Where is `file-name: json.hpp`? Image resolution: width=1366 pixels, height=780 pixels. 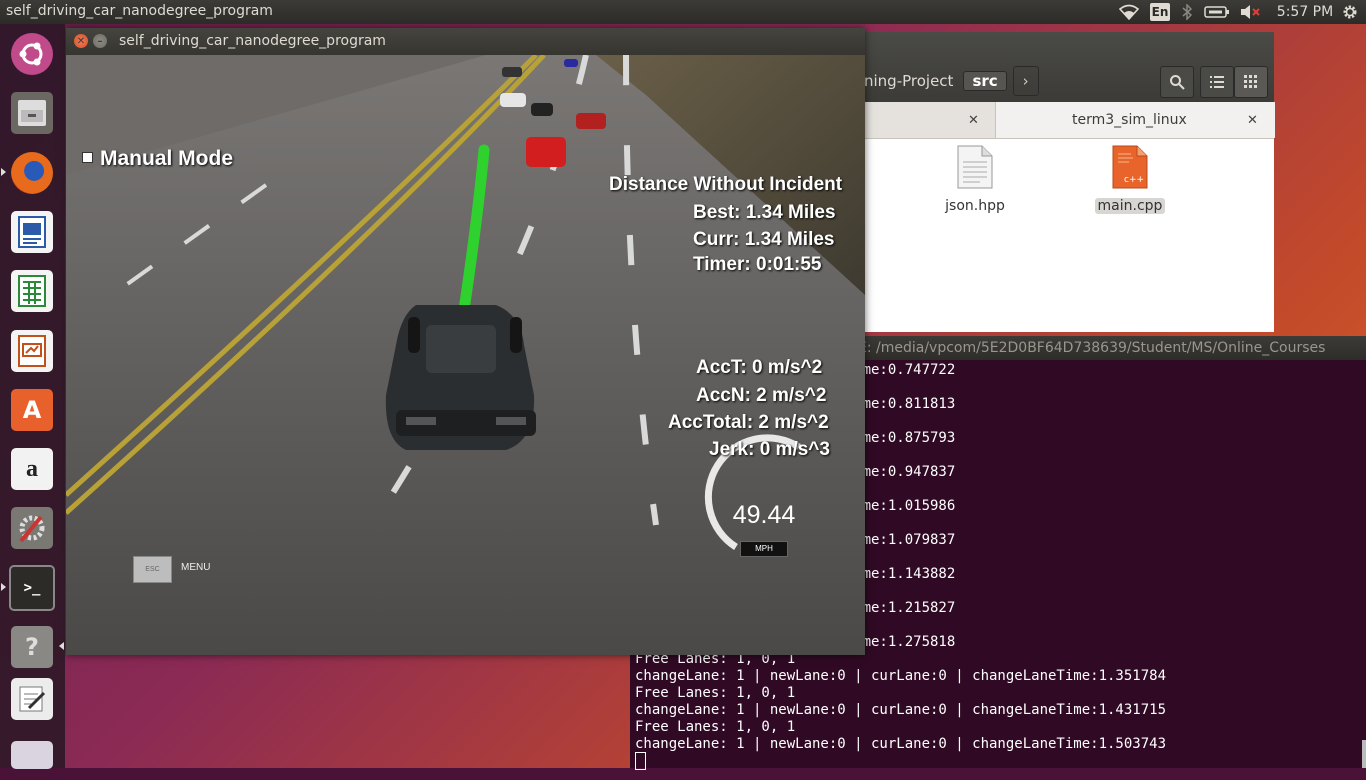 file-name: json.hpp is located at coordinates (975, 206).